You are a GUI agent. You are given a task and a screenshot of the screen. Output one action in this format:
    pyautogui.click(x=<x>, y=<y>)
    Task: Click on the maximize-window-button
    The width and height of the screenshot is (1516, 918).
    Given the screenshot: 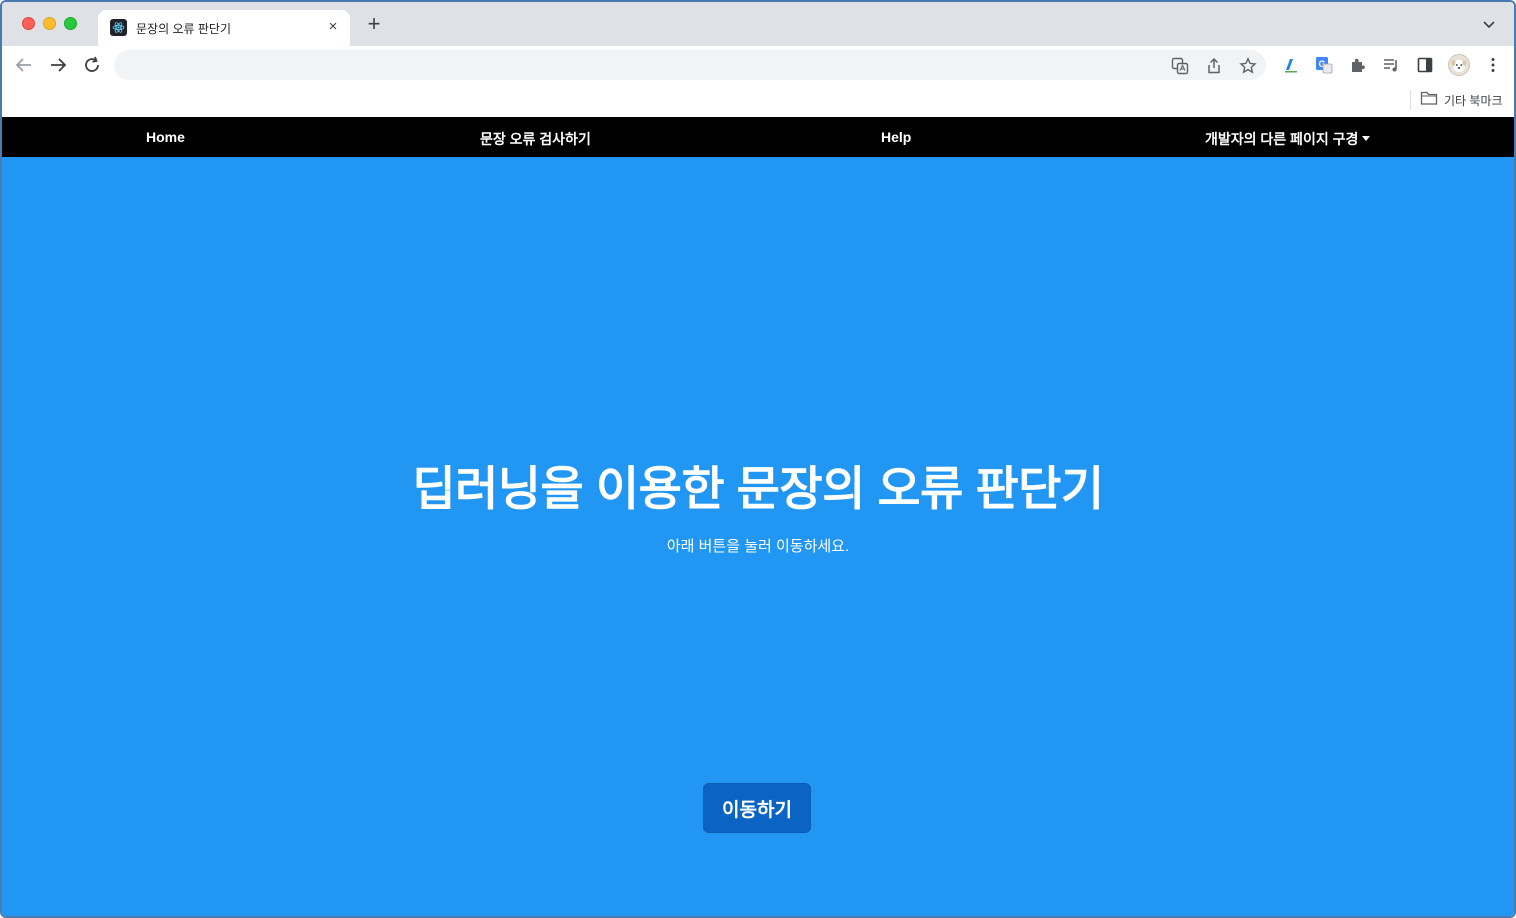 What is the action you would take?
    pyautogui.click(x=70, y=23)
    